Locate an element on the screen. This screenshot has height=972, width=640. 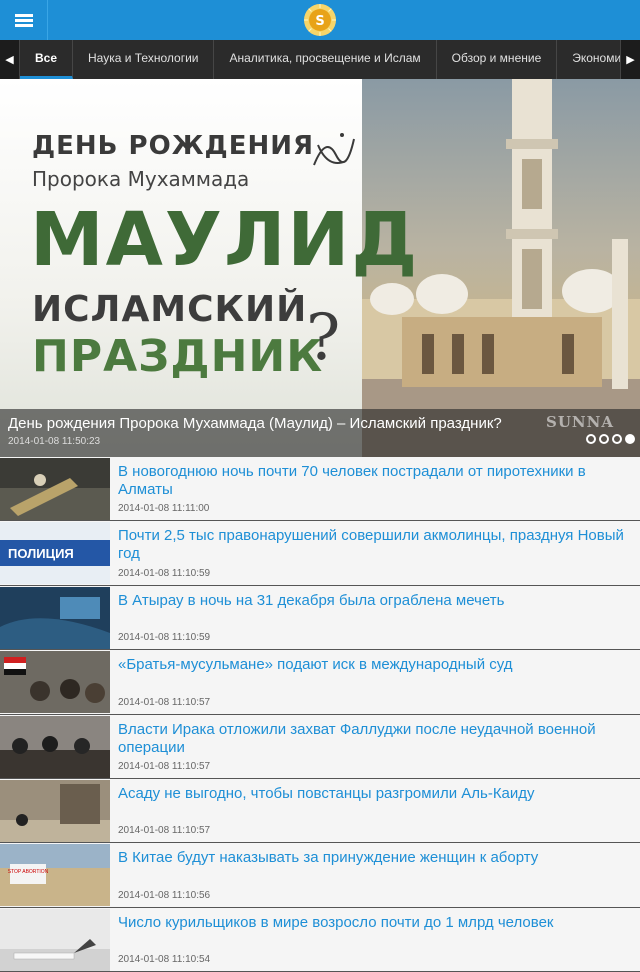
news-timestamp: 2014-01-08 11:10:56 is located at coordinates (164, 895).